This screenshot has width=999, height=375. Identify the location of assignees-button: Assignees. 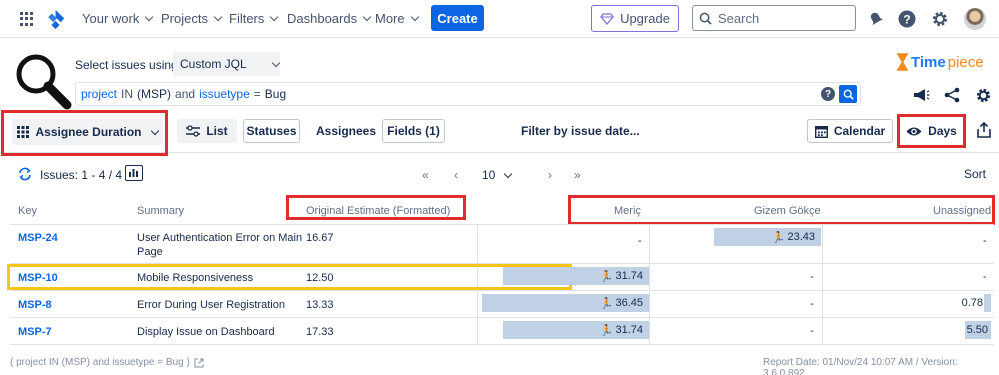
(346, 131).